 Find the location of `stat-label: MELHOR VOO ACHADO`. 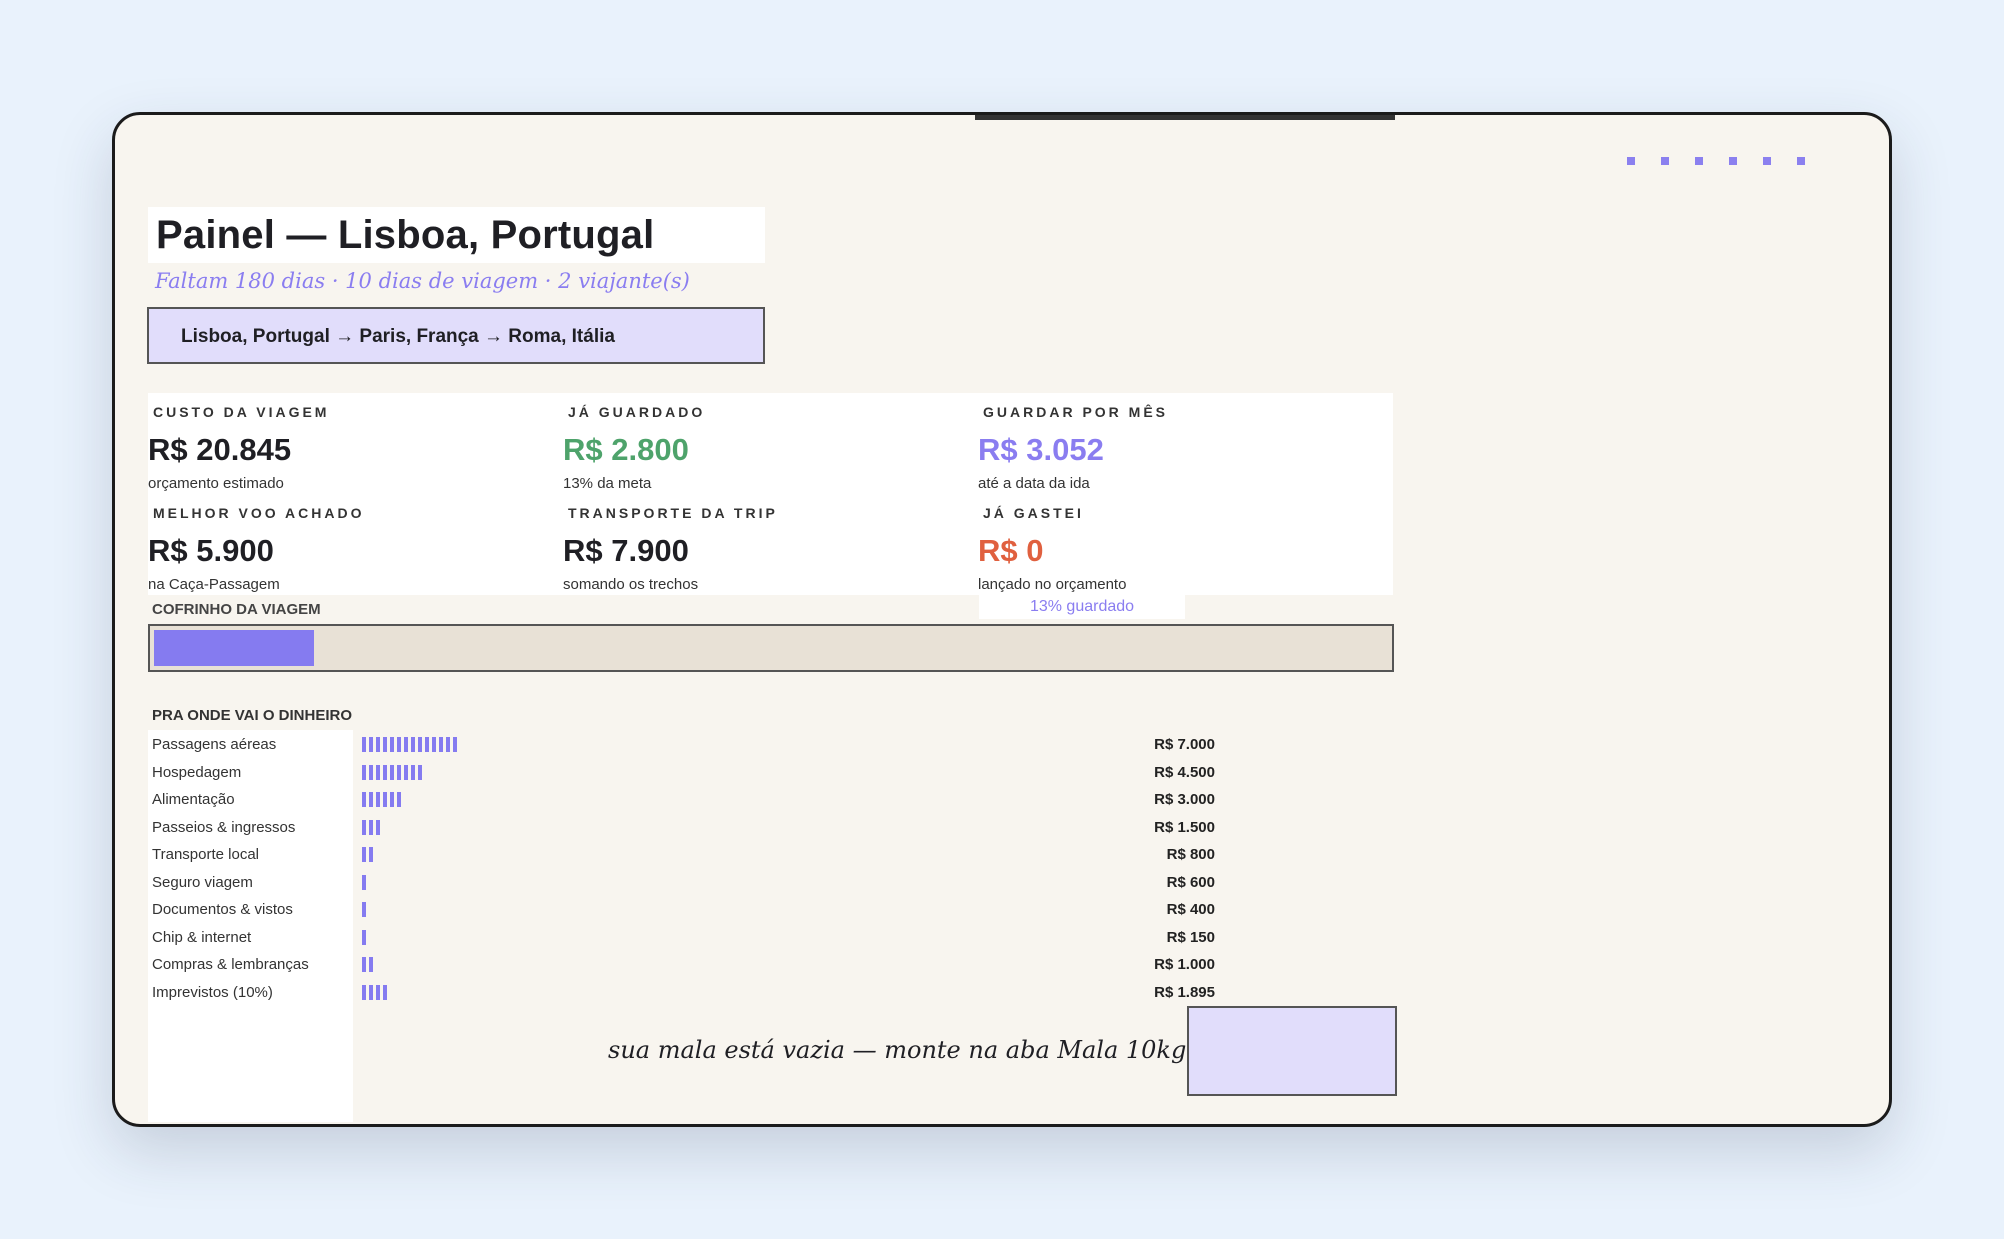

stat-label: MELHOR VOO ACHADO is located at coordinates (259, 513).